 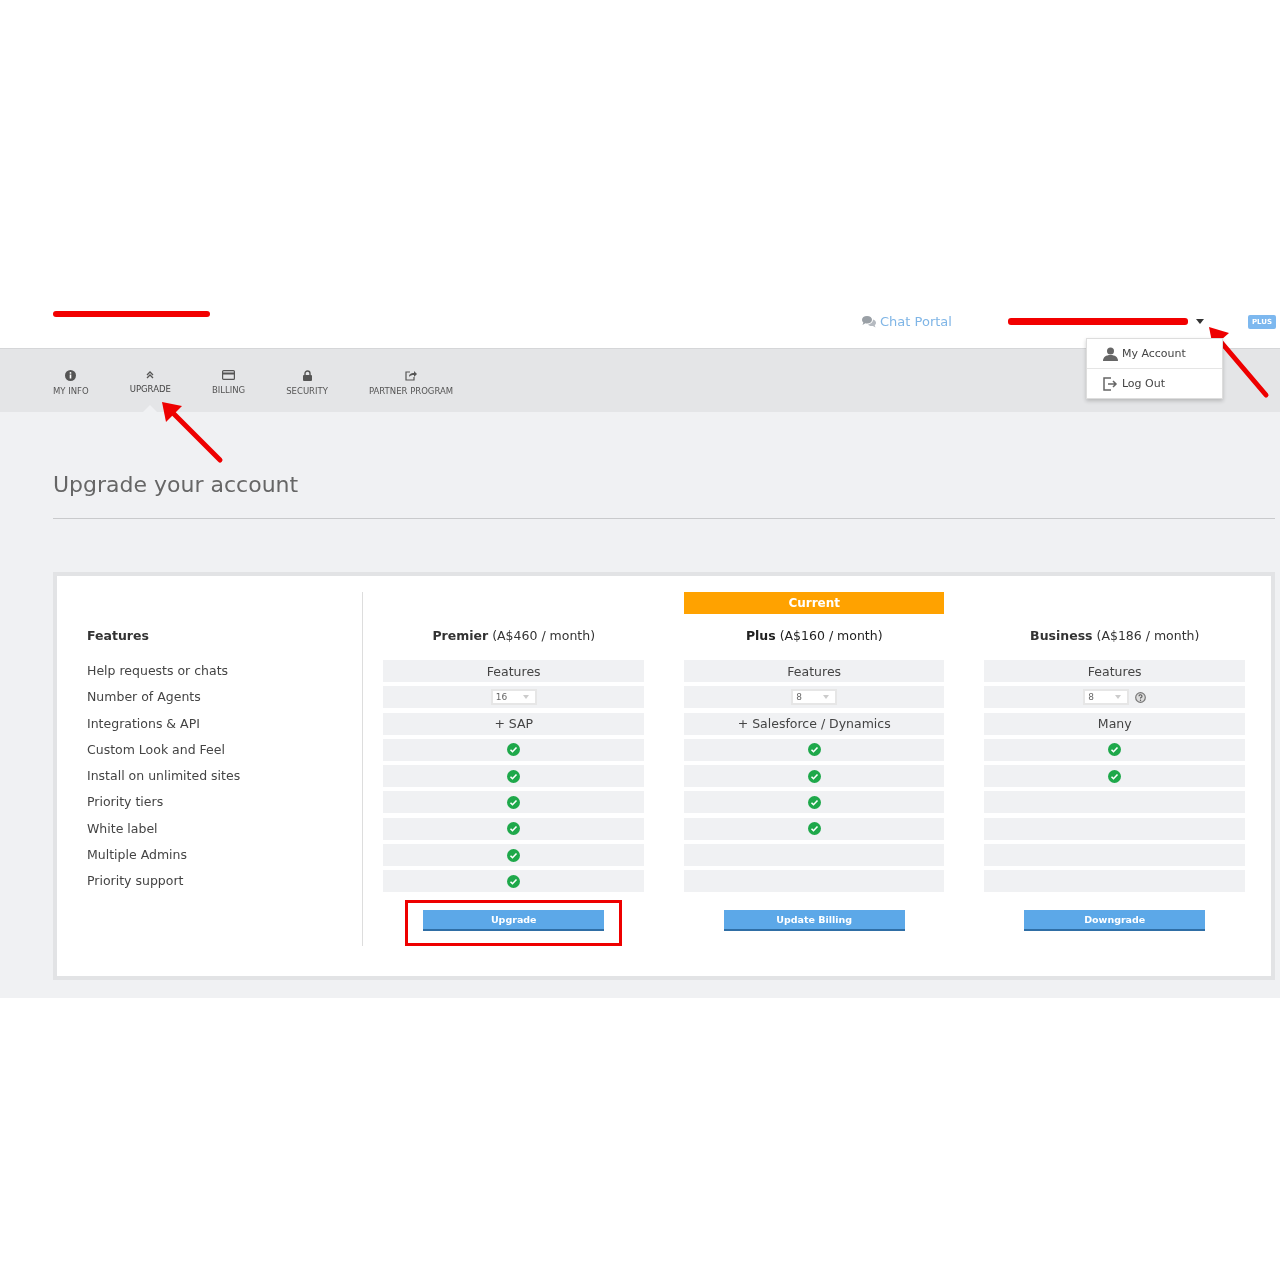 I want to click on feature-label: Priority tiers, so click(x=126, y=802).